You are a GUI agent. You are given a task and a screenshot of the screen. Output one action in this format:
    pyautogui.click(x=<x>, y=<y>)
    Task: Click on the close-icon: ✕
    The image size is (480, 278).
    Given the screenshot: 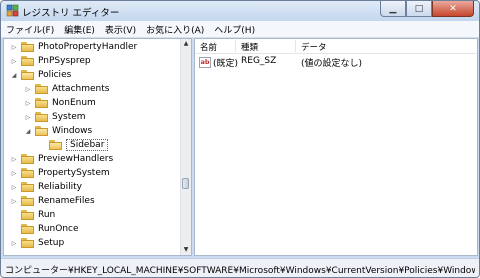 What is the action you would take?
    pyautogui.click(x=453, y=8)
    